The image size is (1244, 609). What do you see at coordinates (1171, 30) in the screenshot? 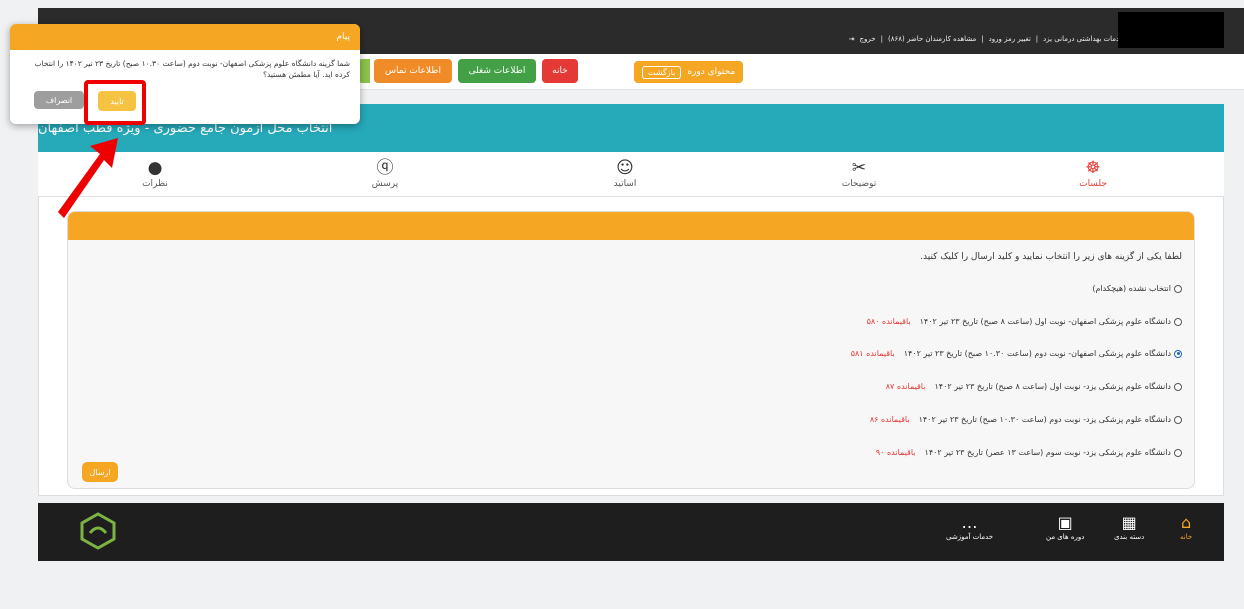
I see `redacted-area` at bounding box center [1171, 30].